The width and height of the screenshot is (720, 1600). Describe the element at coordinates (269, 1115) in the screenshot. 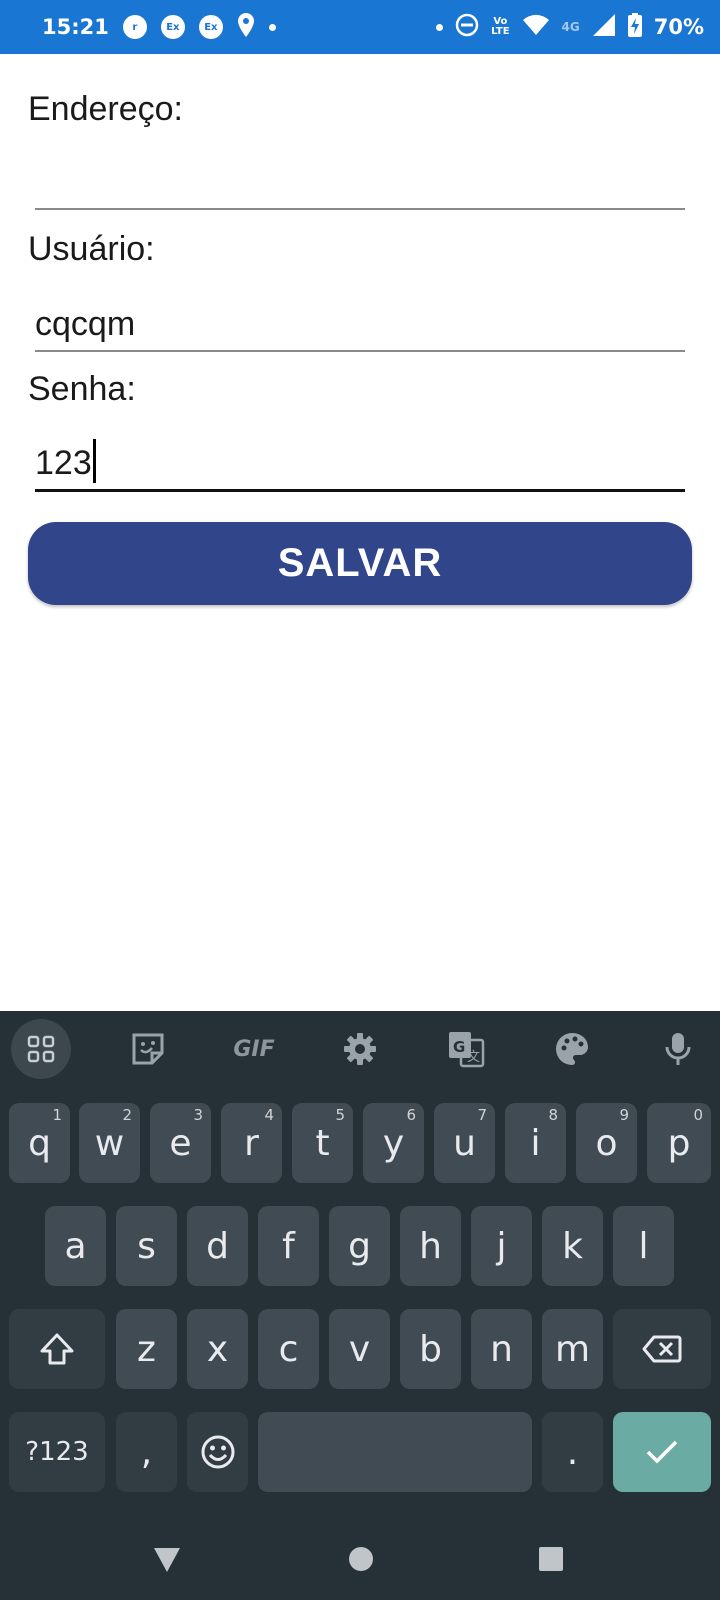

I see `key-hint: 4` at that location.